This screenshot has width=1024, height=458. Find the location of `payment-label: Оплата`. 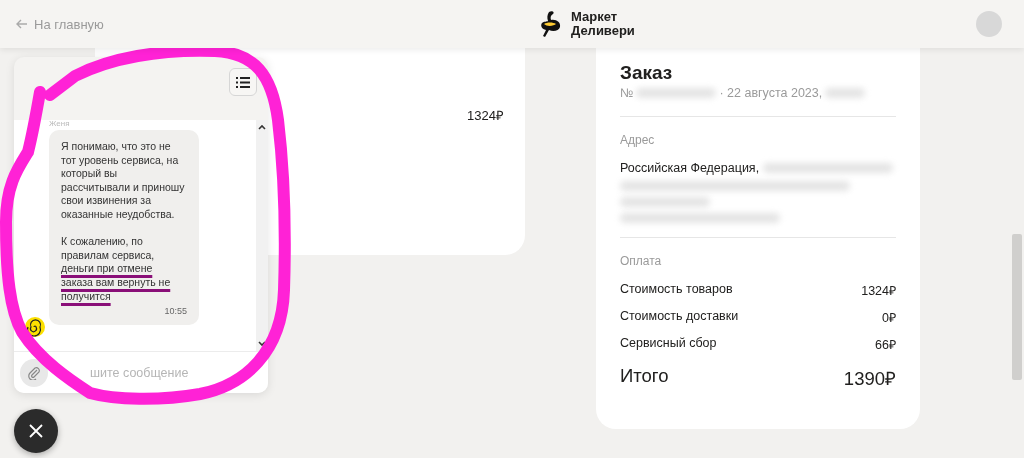

payment-label: Оплата is located at coordinates (641, 261).